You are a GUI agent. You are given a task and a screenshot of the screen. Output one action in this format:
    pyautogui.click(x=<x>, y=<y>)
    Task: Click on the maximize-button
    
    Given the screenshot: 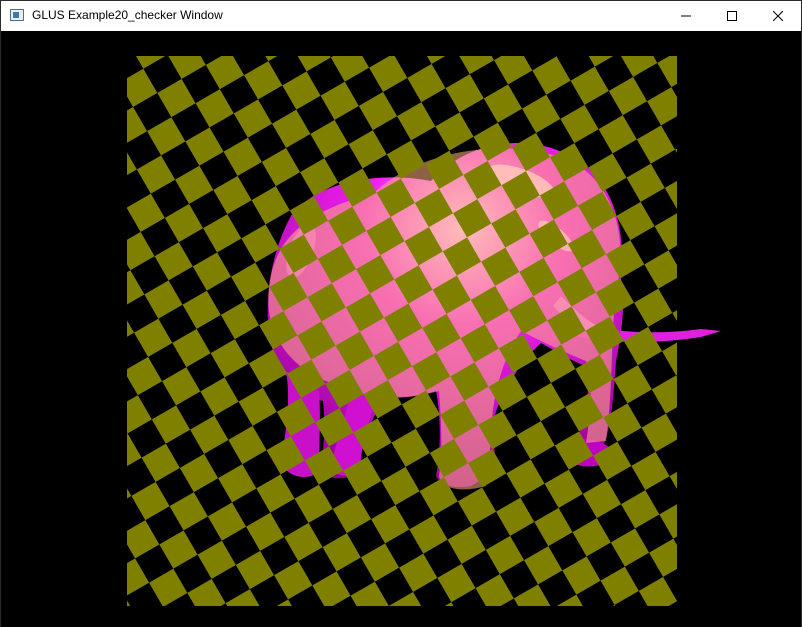 What is the action you would take?
    pyautogui.click(x=732, y=16)
    